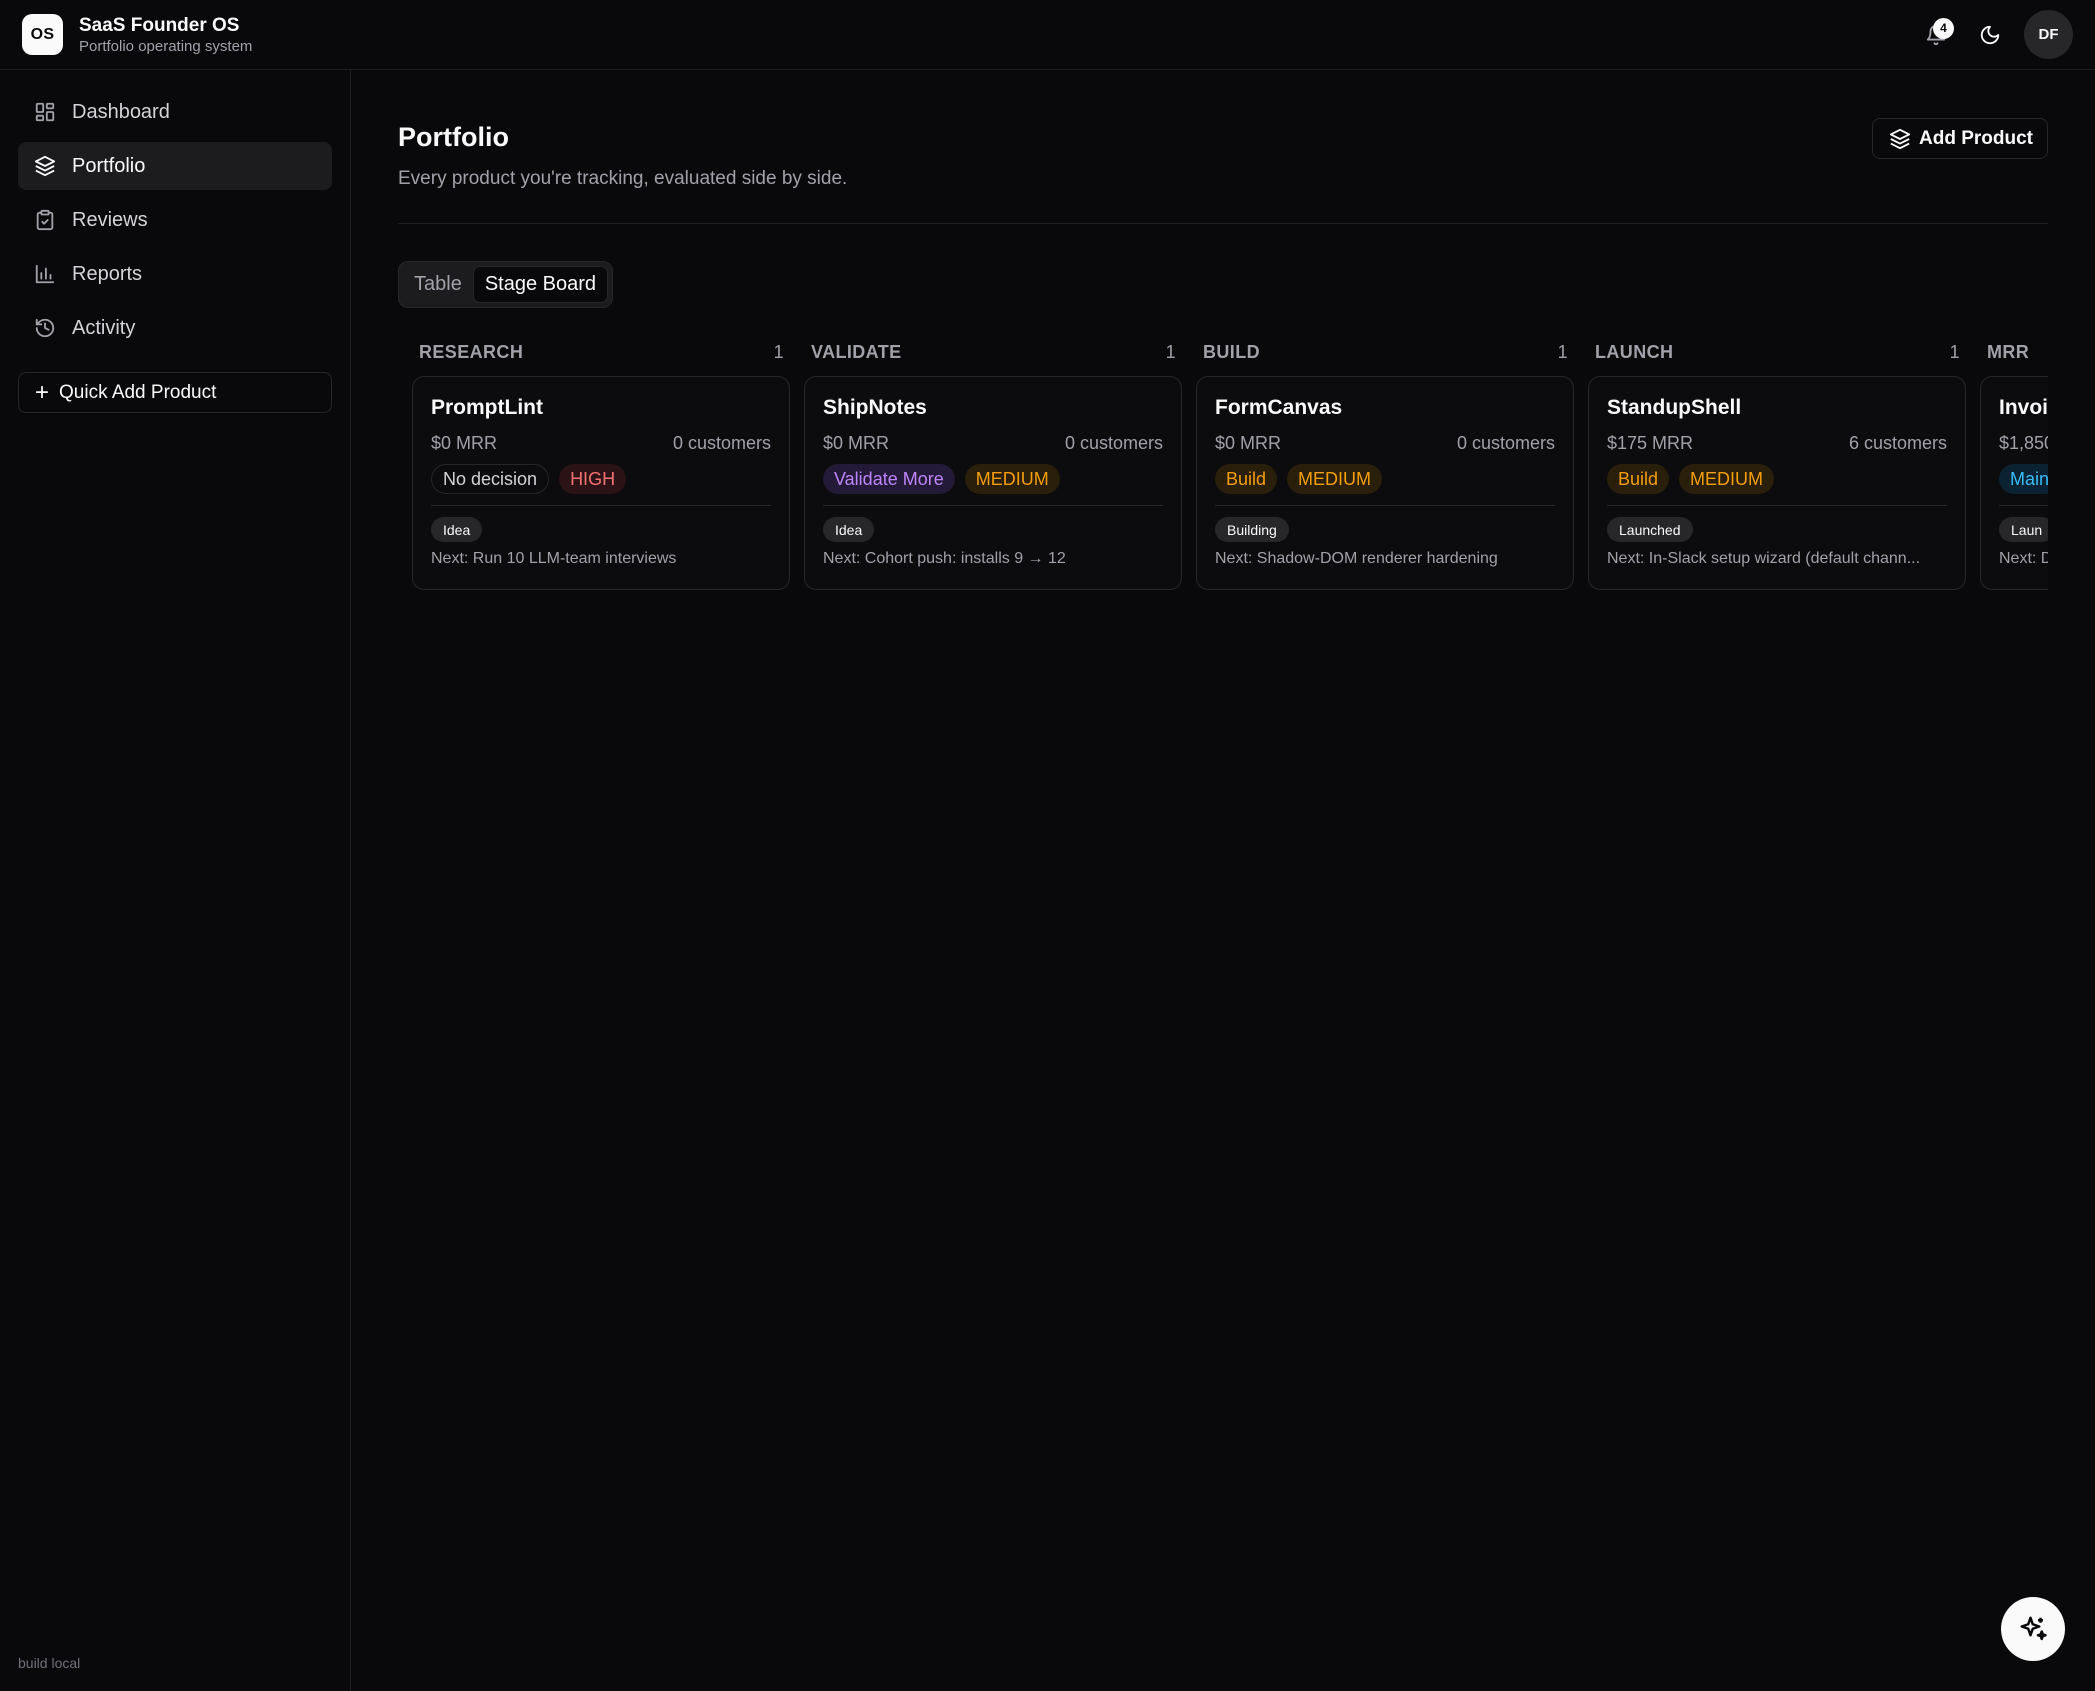 This screenshot has width=2095, height=1691. I want to click on mrr-value: $175 MRR, so click(1650, 443).